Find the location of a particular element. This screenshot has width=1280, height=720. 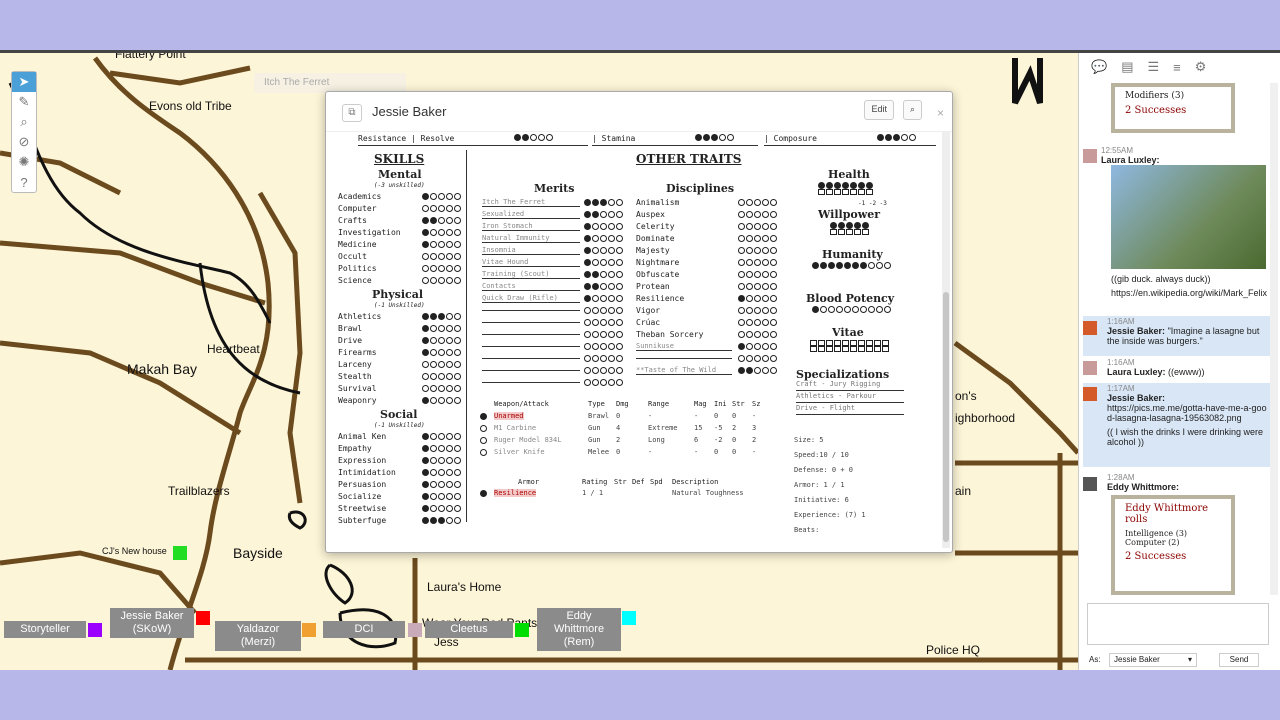

weapon-cell: Melee is located at coordinates (598, 452).